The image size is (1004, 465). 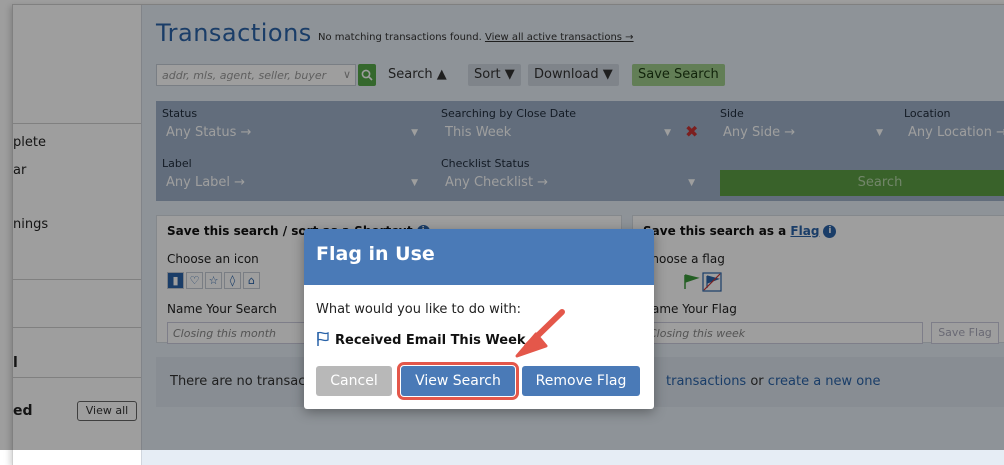 What do you see at coordinates (430, 340) in the screenshot?
I see `flag-name: Received Email This Week` at bounding box center [430, 340].